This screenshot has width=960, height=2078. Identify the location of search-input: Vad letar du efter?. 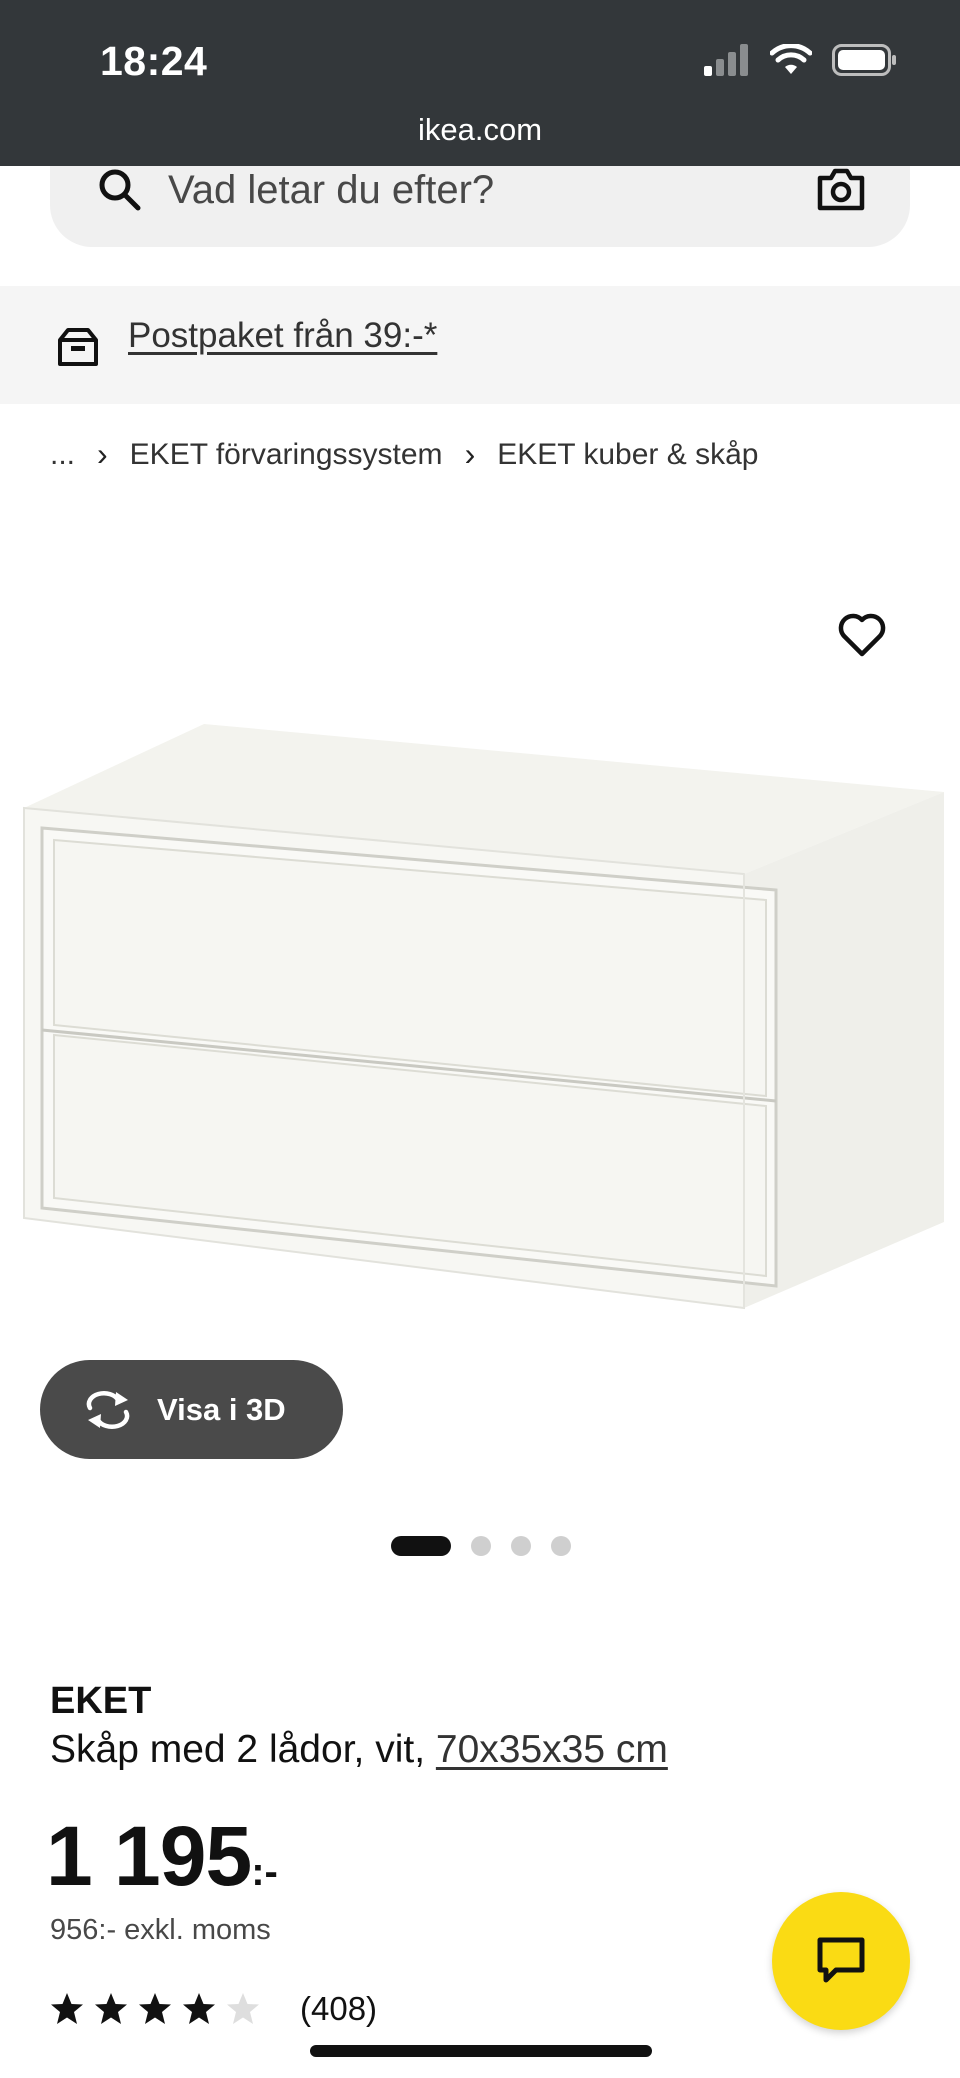
(331, 190).